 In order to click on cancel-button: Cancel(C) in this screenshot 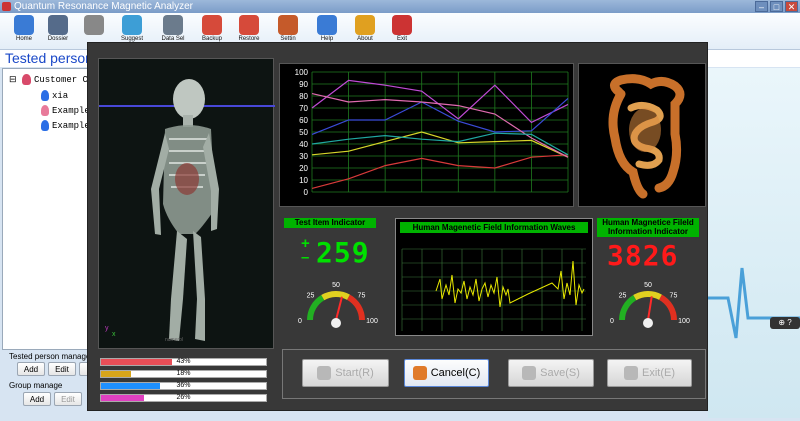, I will do `click(446, 373)`.